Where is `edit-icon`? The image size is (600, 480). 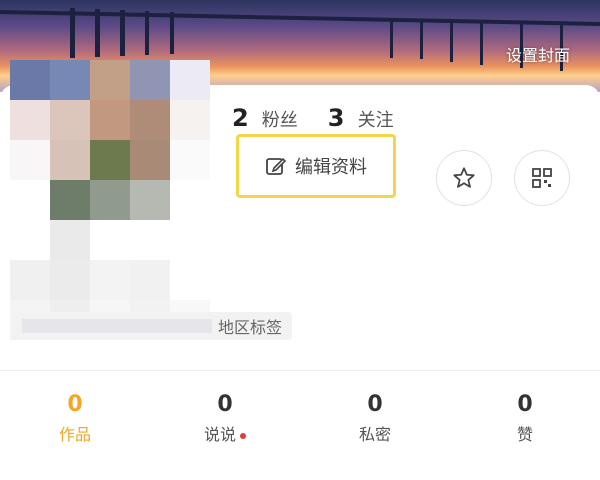 edit-icon is located at coordinates (276, 166).